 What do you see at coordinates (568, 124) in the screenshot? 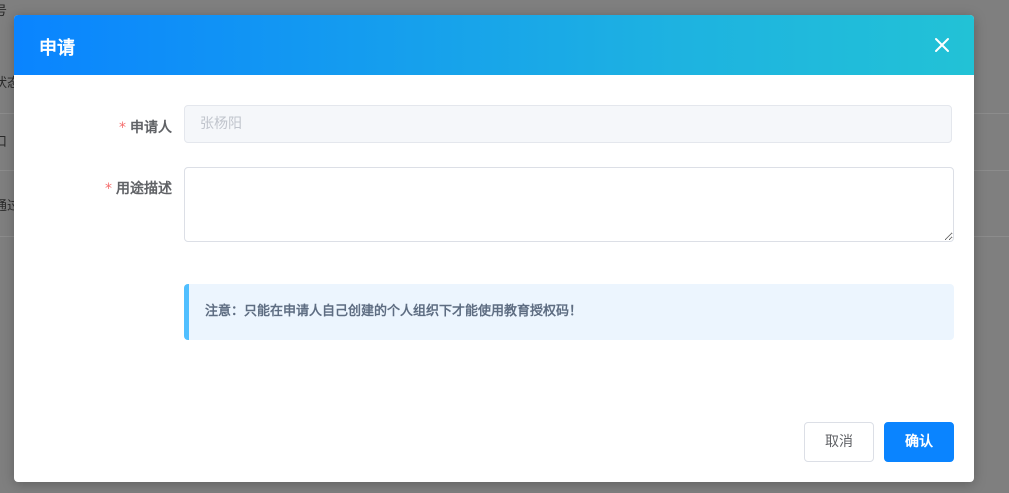
I see `applicant-input: 张杨阳` at bounding box center [568, 124].